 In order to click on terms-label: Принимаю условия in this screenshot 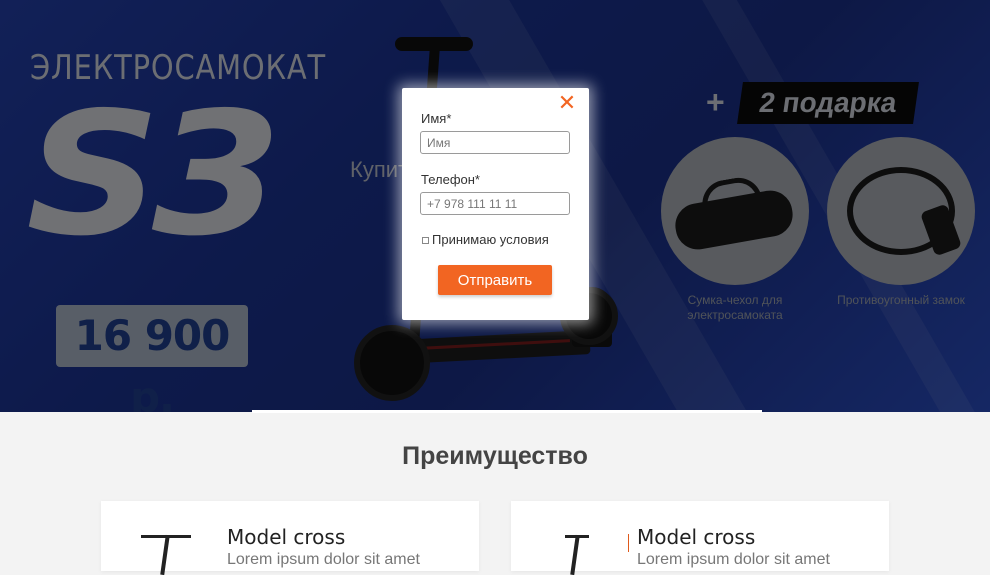, I will do `click(490, 239)`.